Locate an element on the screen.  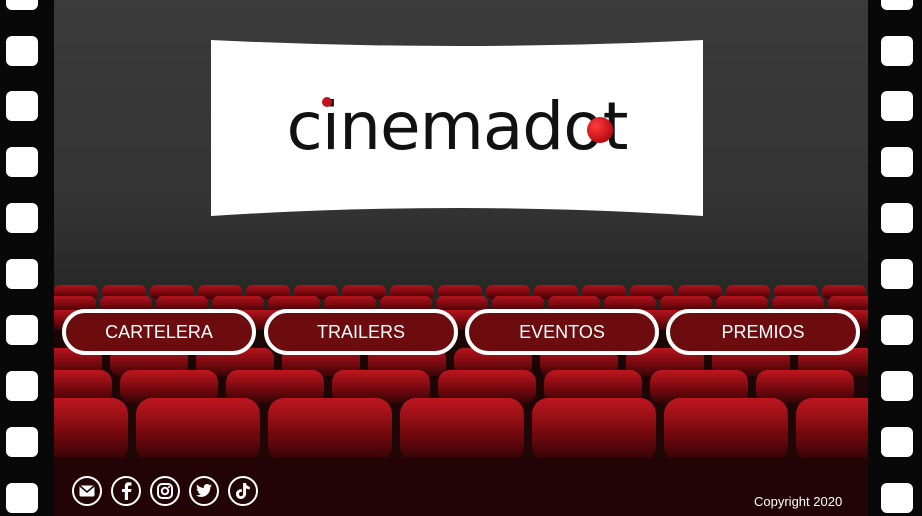
film-strip-right is located at coordinates (895, 258).